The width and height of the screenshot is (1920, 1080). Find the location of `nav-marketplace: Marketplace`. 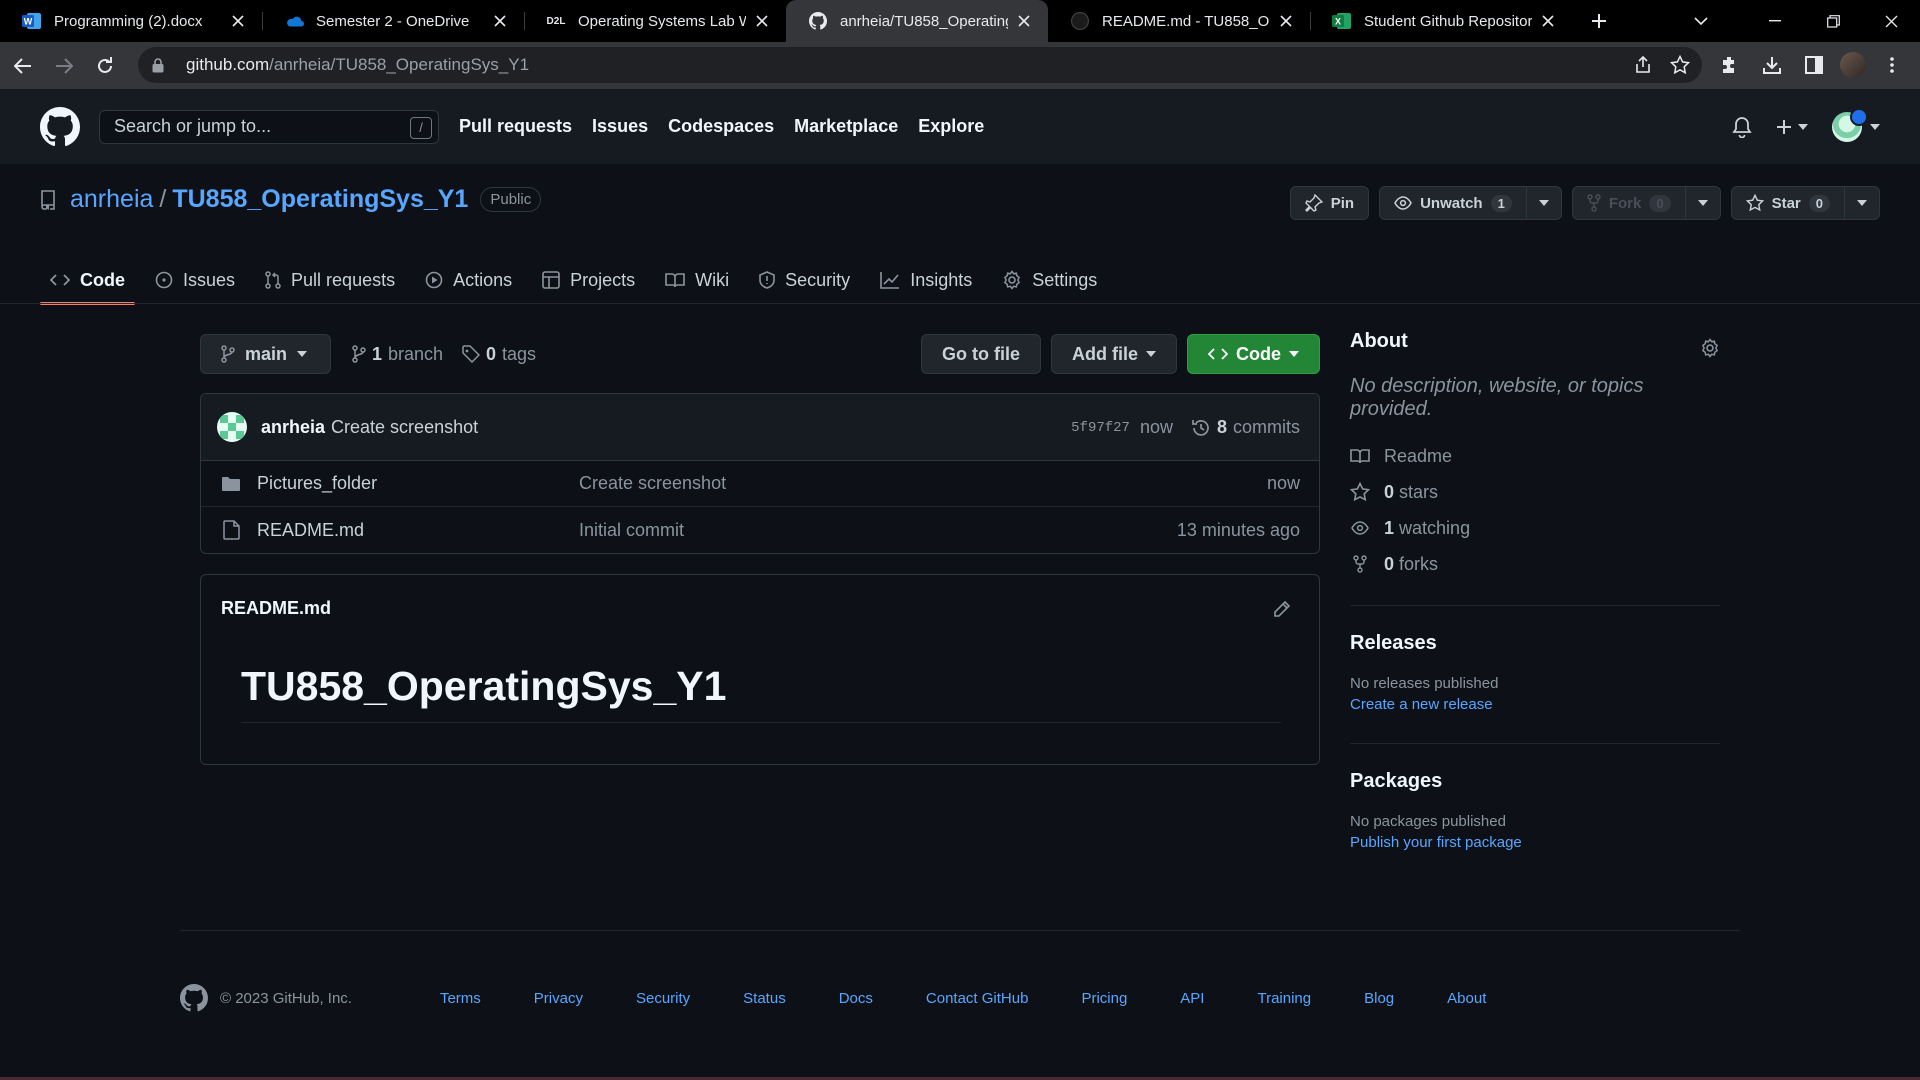

nav-marketplace: Marketplace is located at coordinates (846, 126).